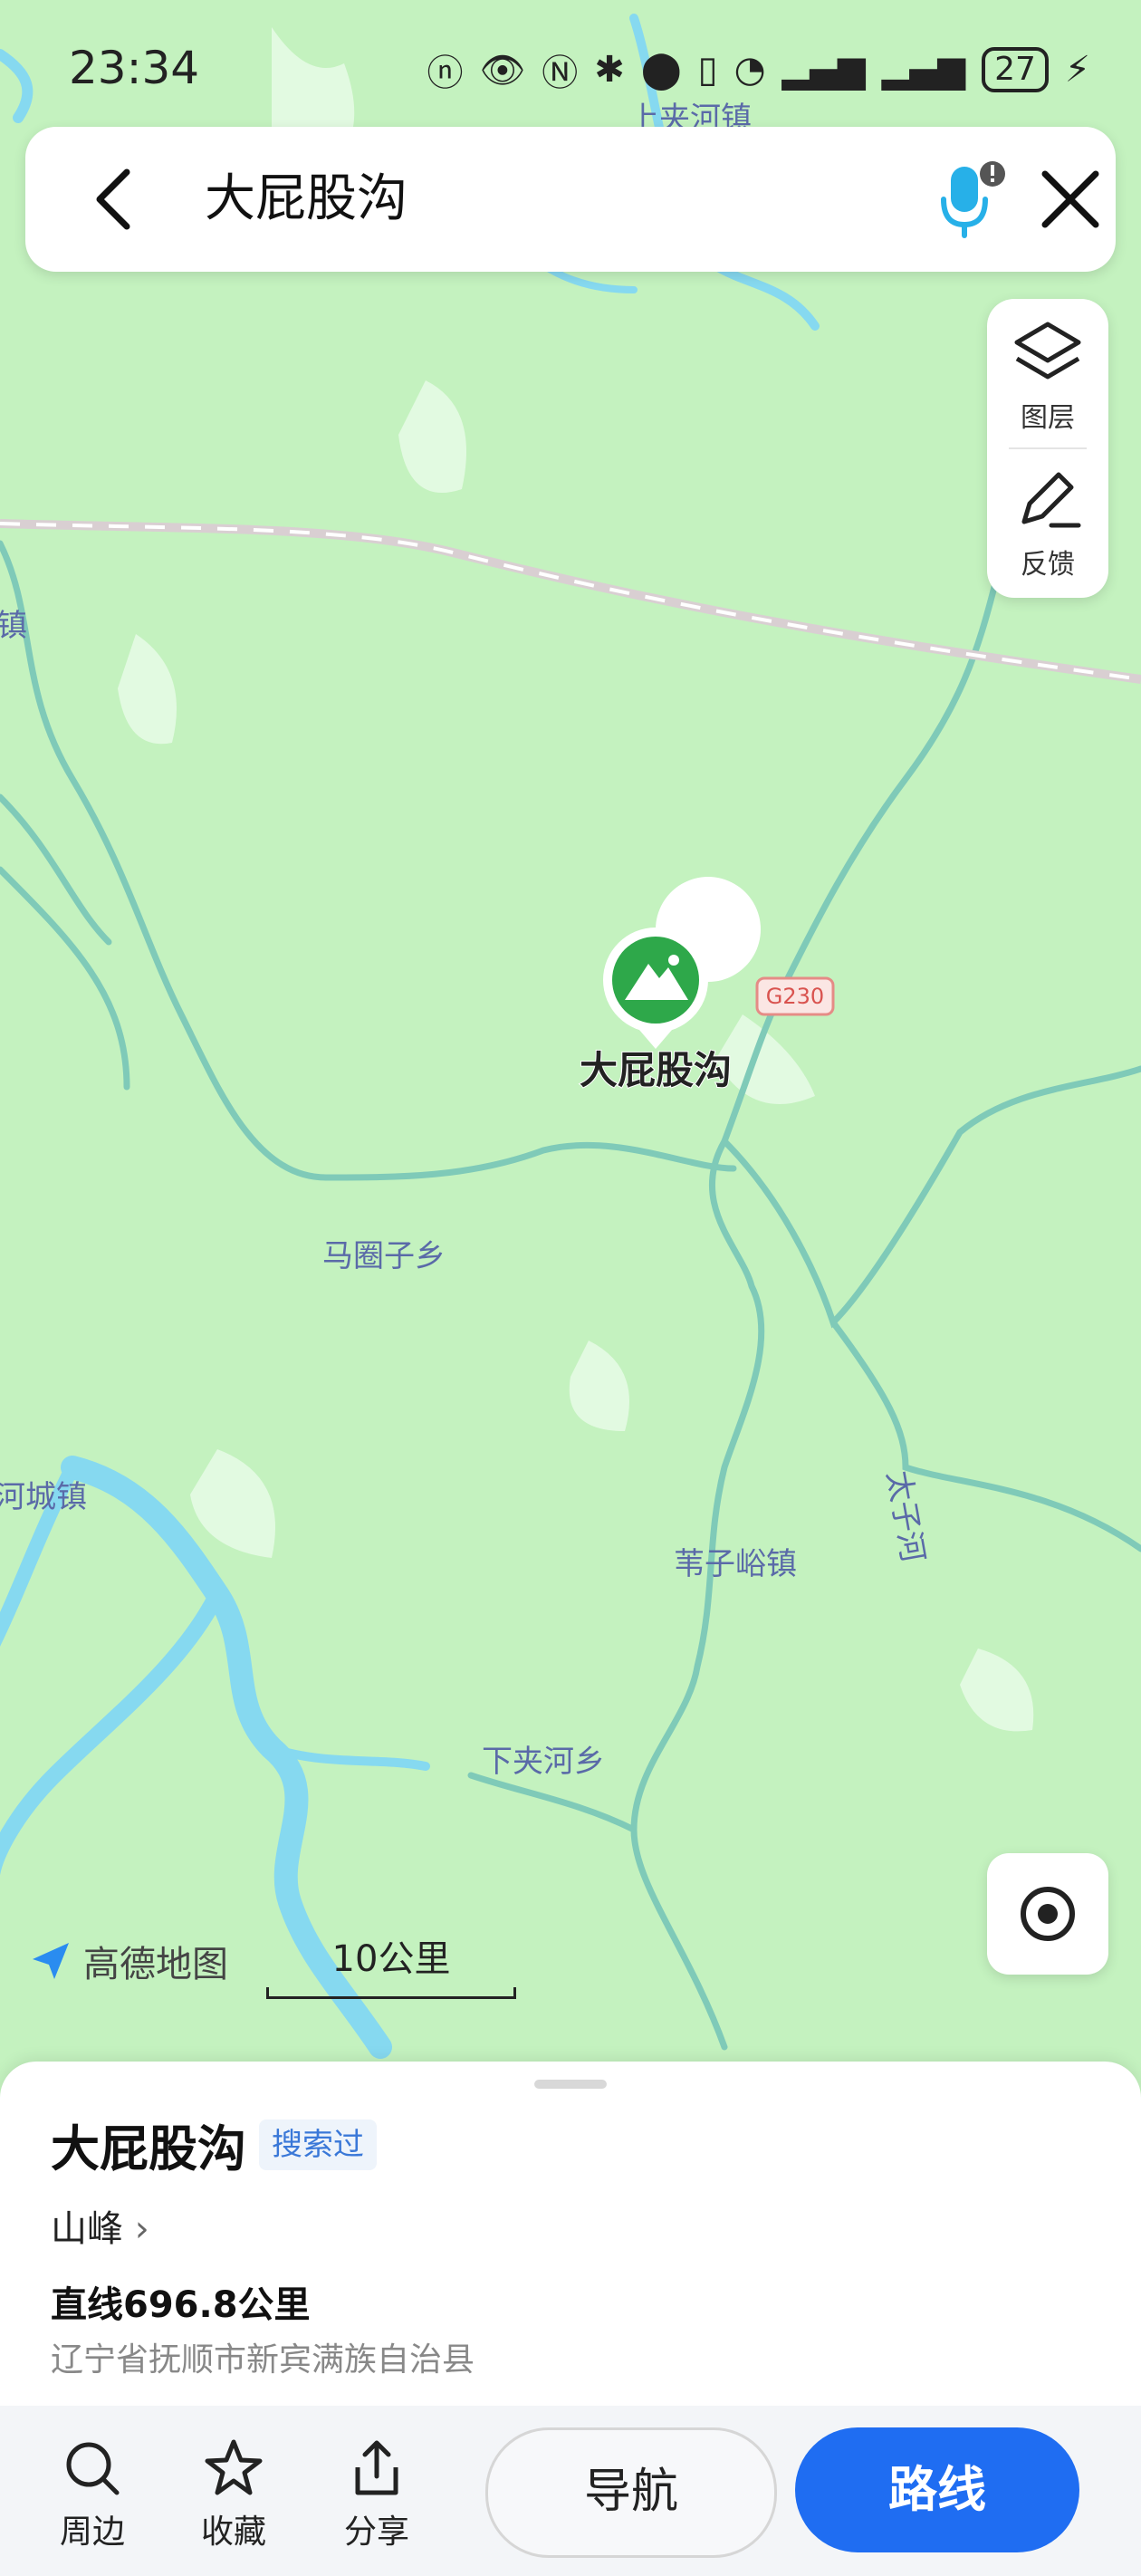  What do you see at coordinates (544, 1762) in the screenshot?
I see `map-label-xia-jia-he: 下夹河乡` at bounding box center [544, 1762].